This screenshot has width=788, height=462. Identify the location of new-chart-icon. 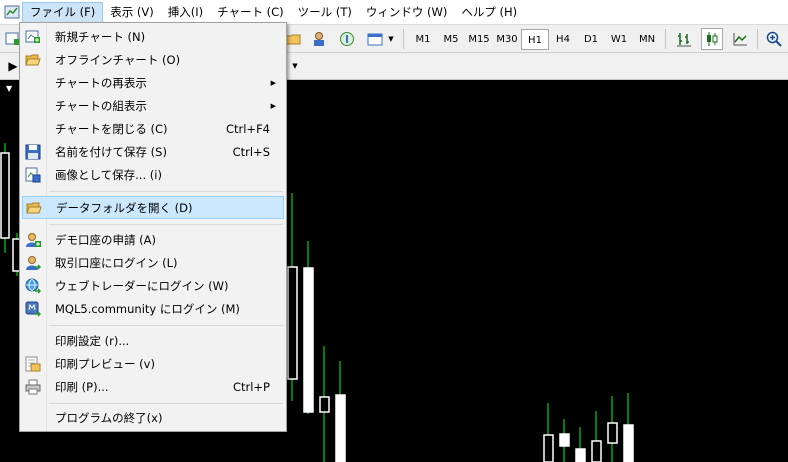
(32, 36).